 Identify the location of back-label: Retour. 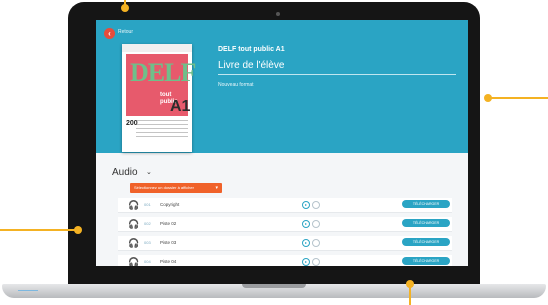
(125, 32).